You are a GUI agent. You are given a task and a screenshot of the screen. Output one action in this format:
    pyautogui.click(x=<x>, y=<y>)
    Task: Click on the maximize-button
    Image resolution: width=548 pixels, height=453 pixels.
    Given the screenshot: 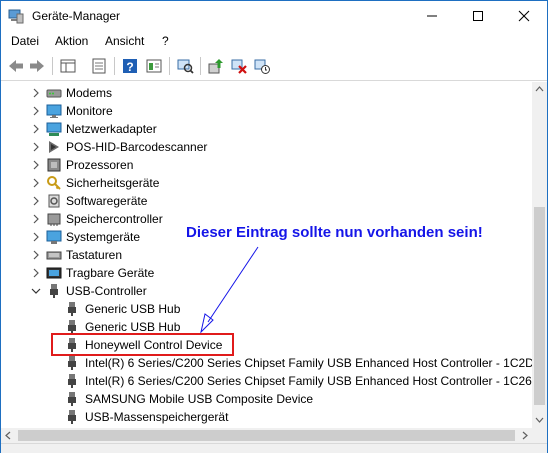 What is the action you would take?
    pyautogui.click(x=478, y=16)
    